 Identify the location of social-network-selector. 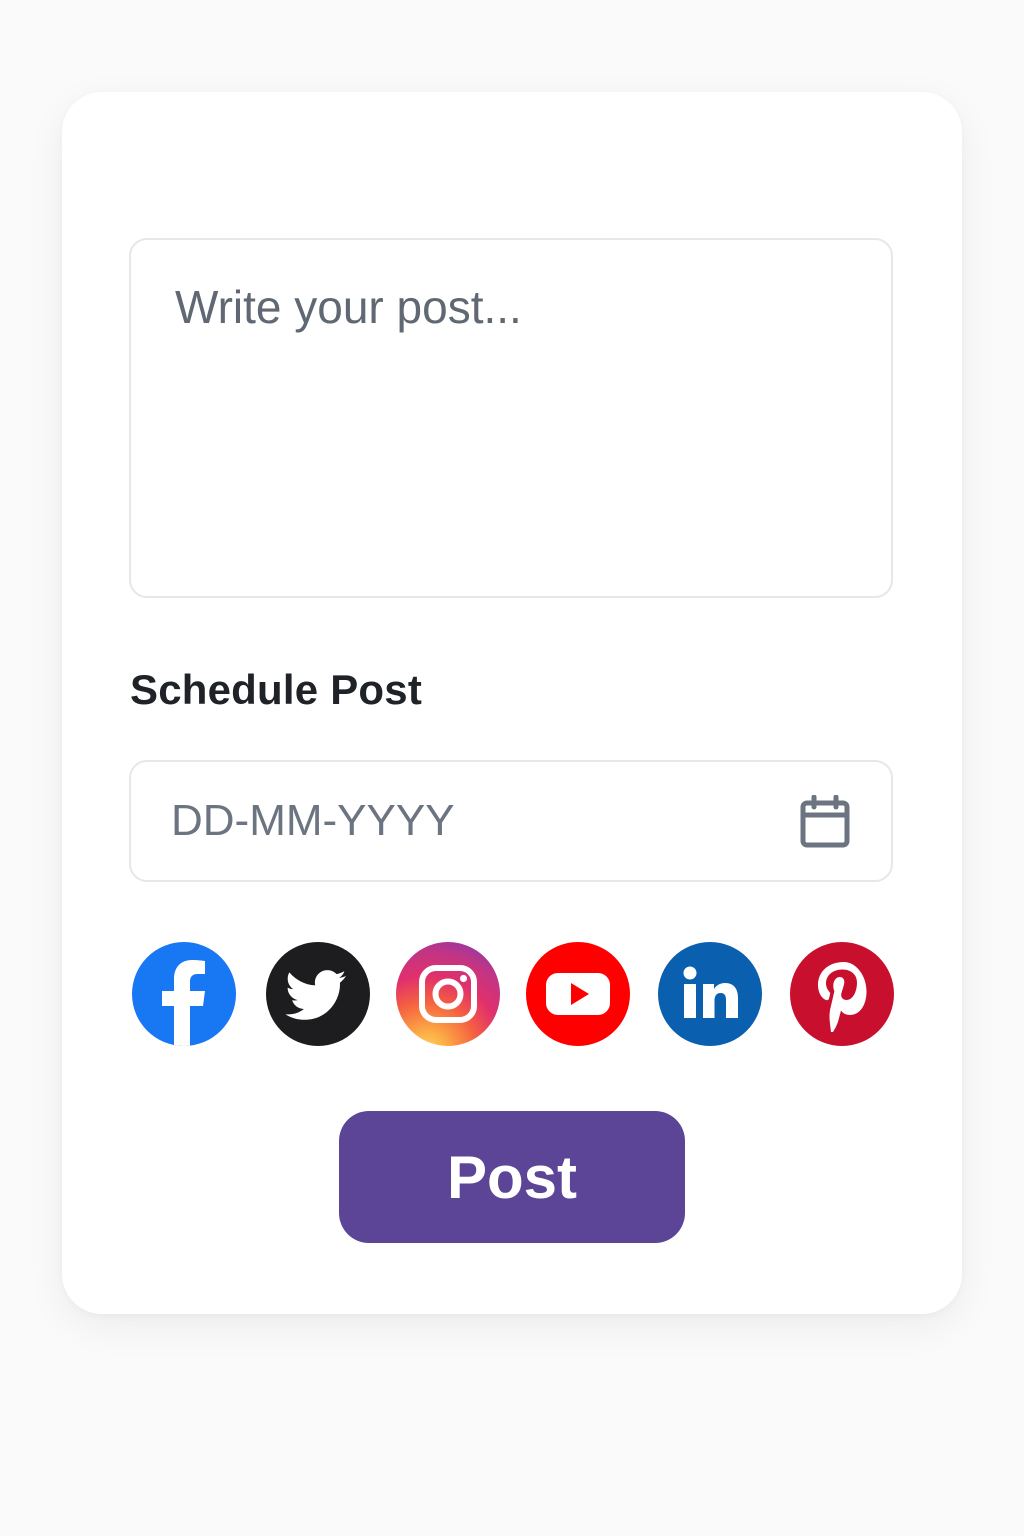
(513, 994).